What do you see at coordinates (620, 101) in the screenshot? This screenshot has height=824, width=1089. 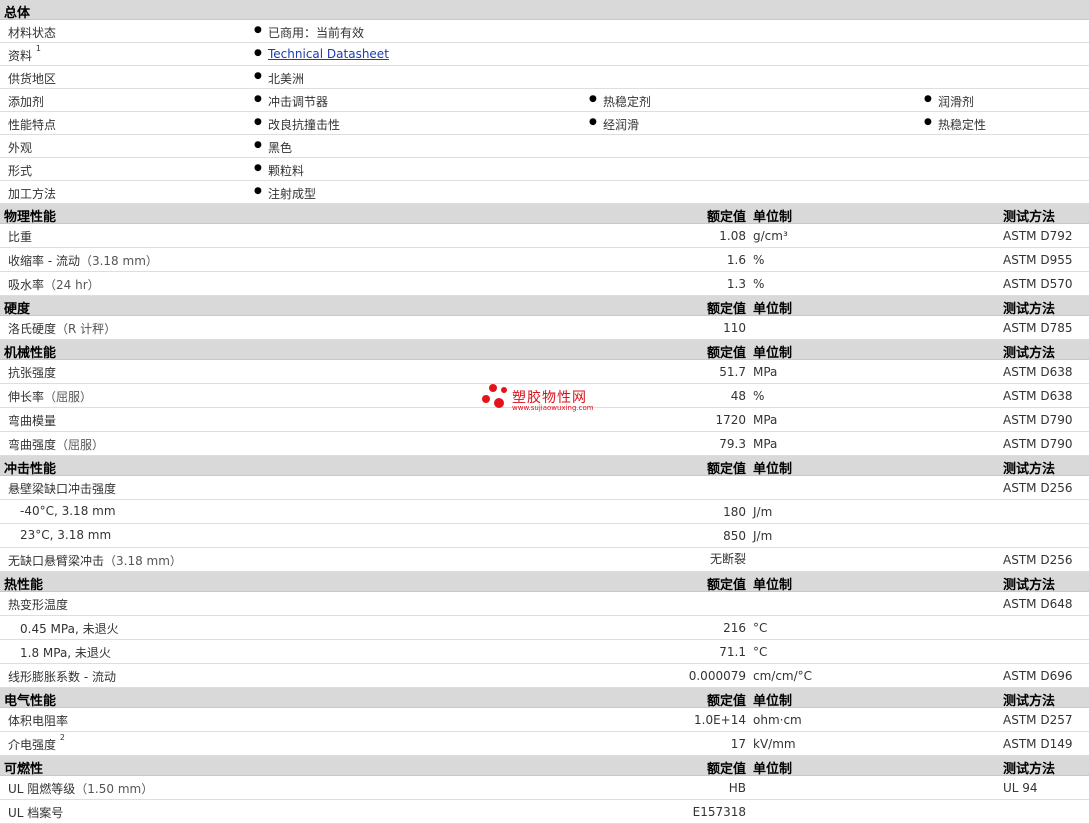 I see `bullet-value: 热稳定剂` at bounding box center [620, 101].